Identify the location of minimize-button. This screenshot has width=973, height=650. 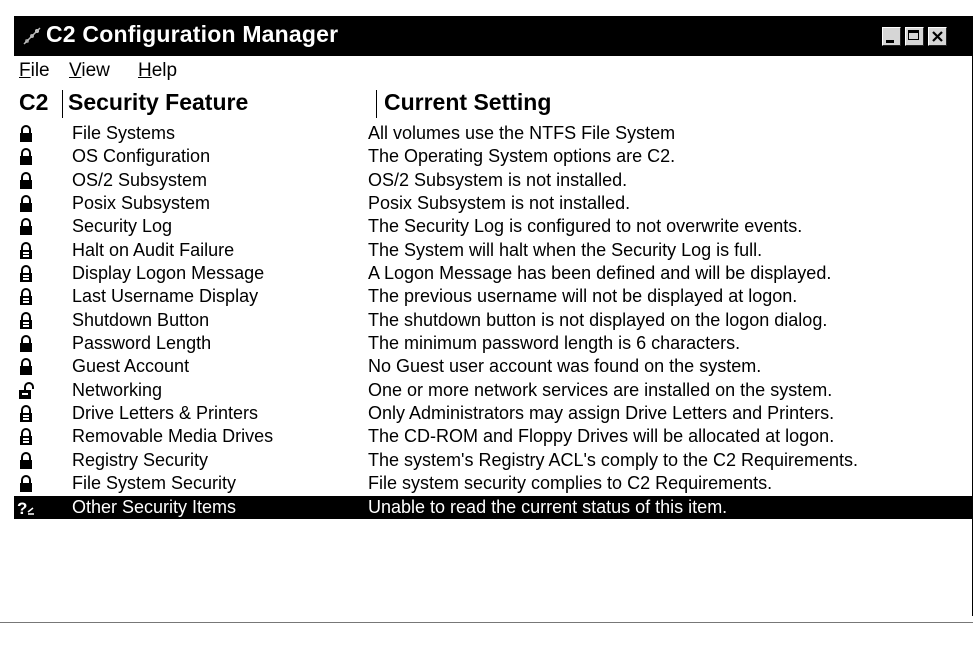
(891, 36).